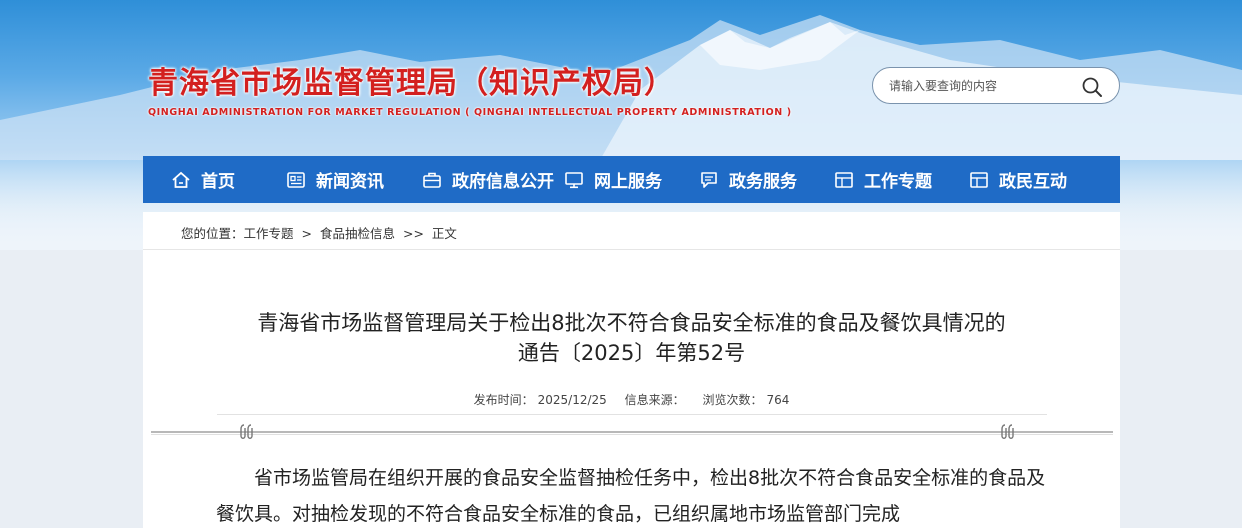  What do you see at coordinates (979, 86) in the screenshot?
I see `search-input` at bounding box center [979, 86].